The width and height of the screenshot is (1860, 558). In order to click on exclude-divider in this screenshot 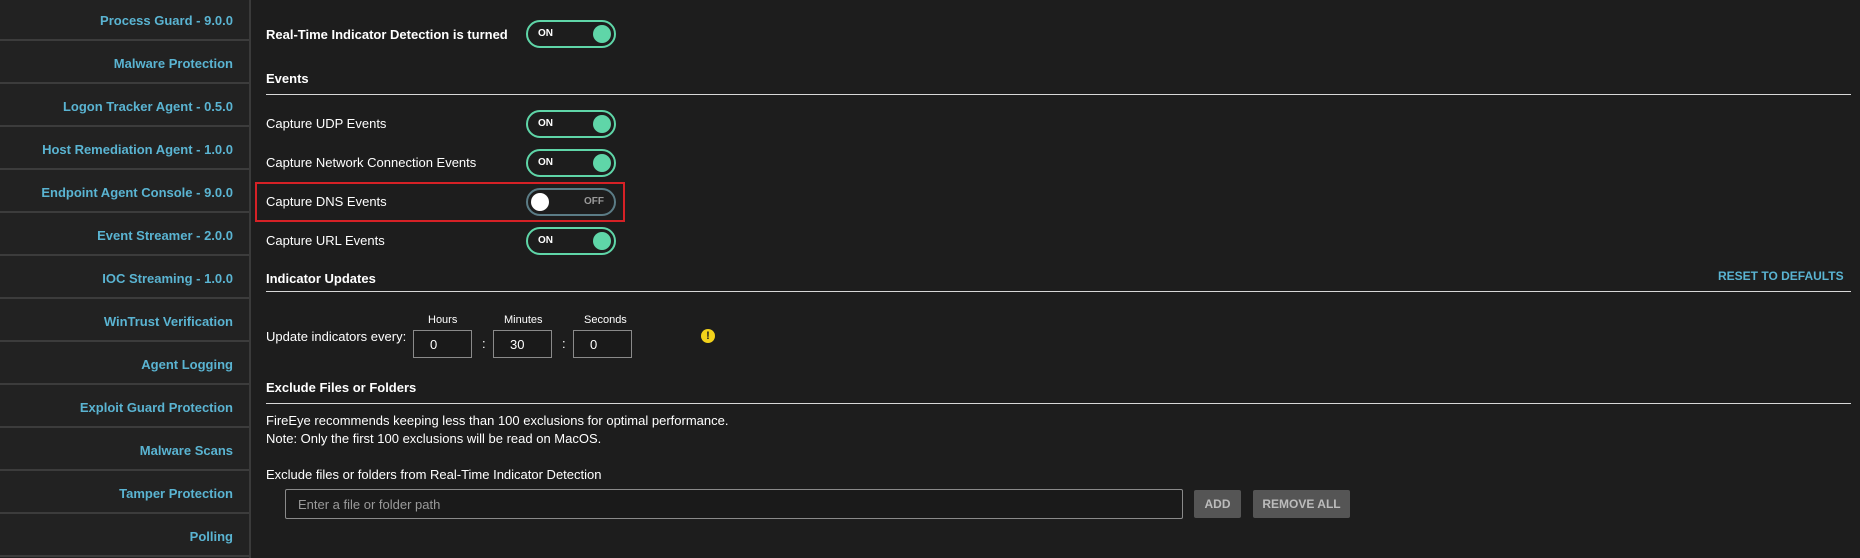, I will do `click(1058, 403)`.